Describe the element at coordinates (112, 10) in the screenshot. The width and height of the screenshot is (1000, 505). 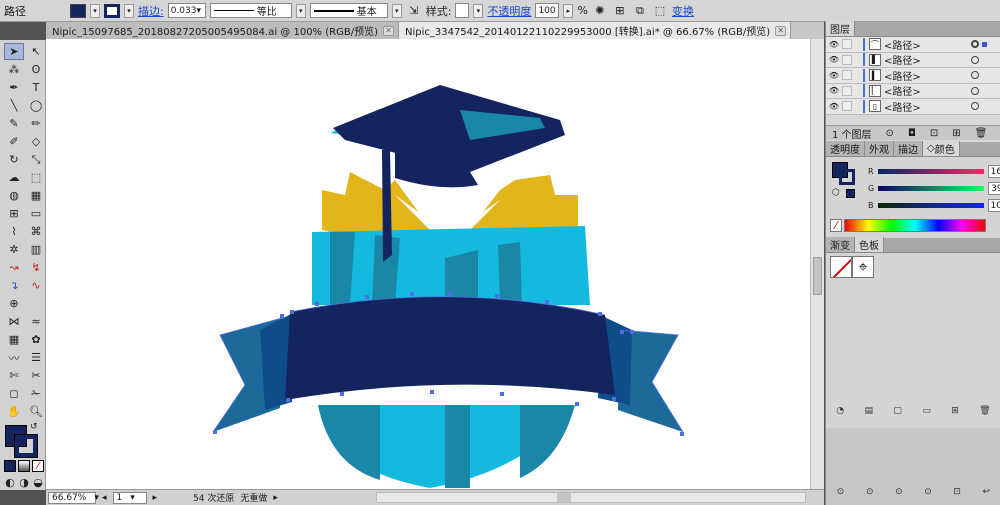
I see `stroke-swatch` at that location.